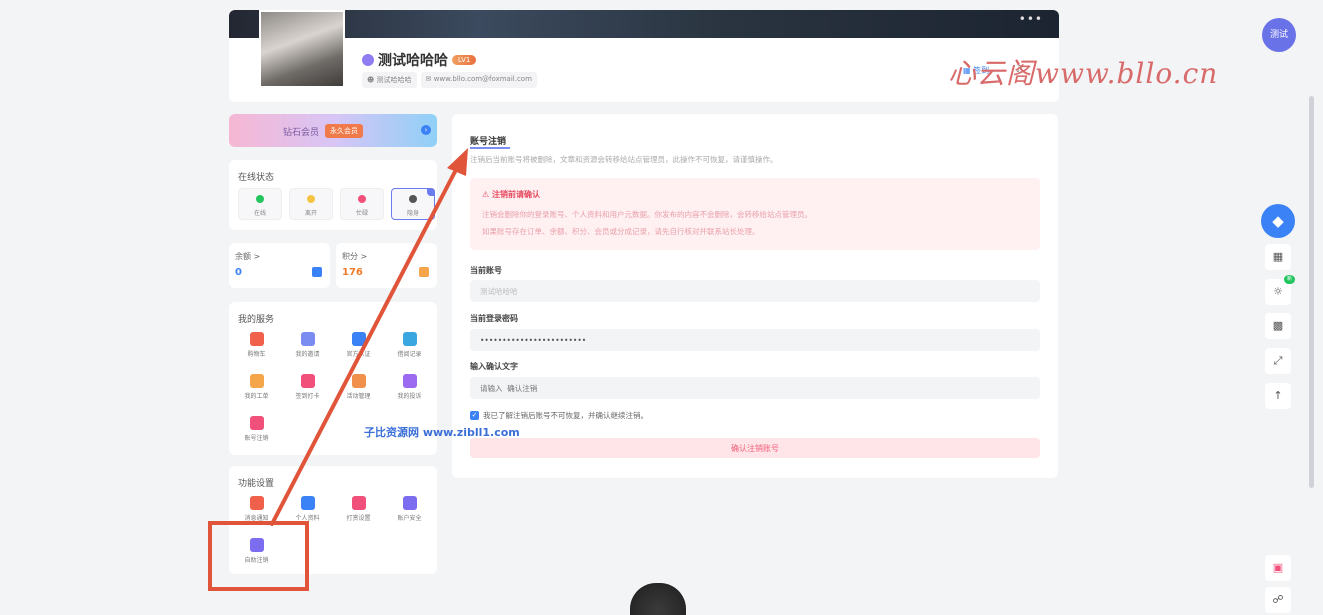 The height and width of the screenshot is (615, 1323). What do you see at coordinates (409, 511) in the screenshot?
I see `functions-item: 账户安全` at bounding box center [409, 511].